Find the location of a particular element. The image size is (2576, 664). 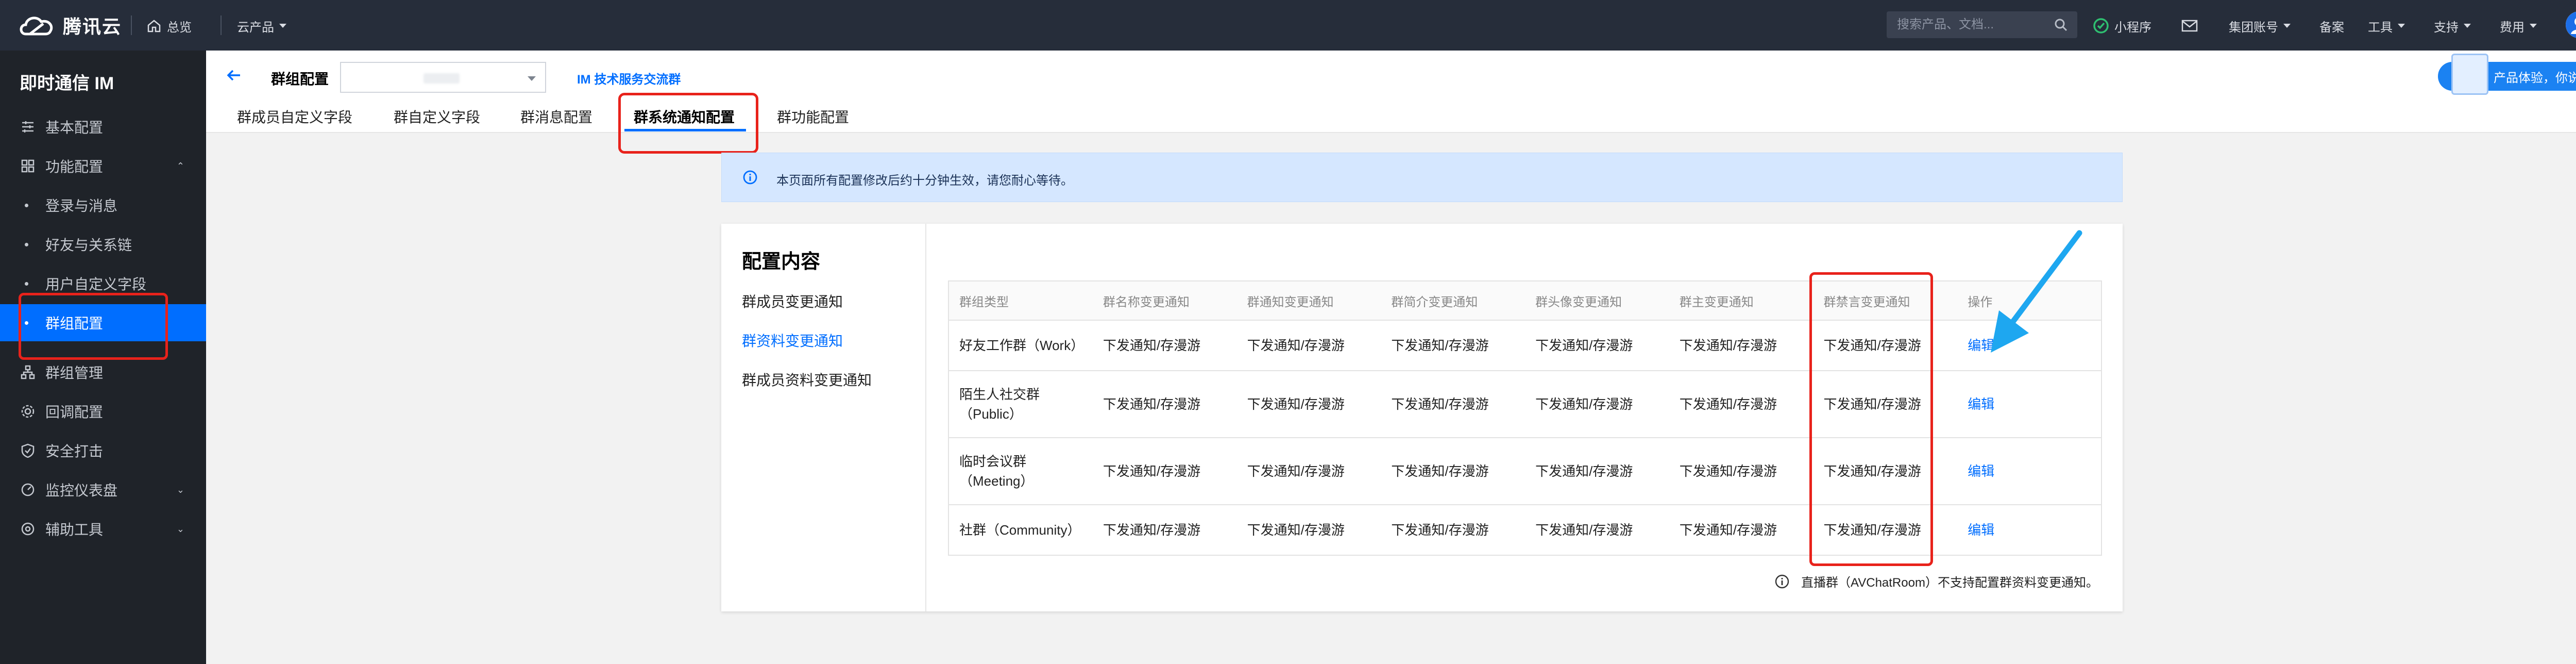

app-selector is located at coordinates (443, 77).